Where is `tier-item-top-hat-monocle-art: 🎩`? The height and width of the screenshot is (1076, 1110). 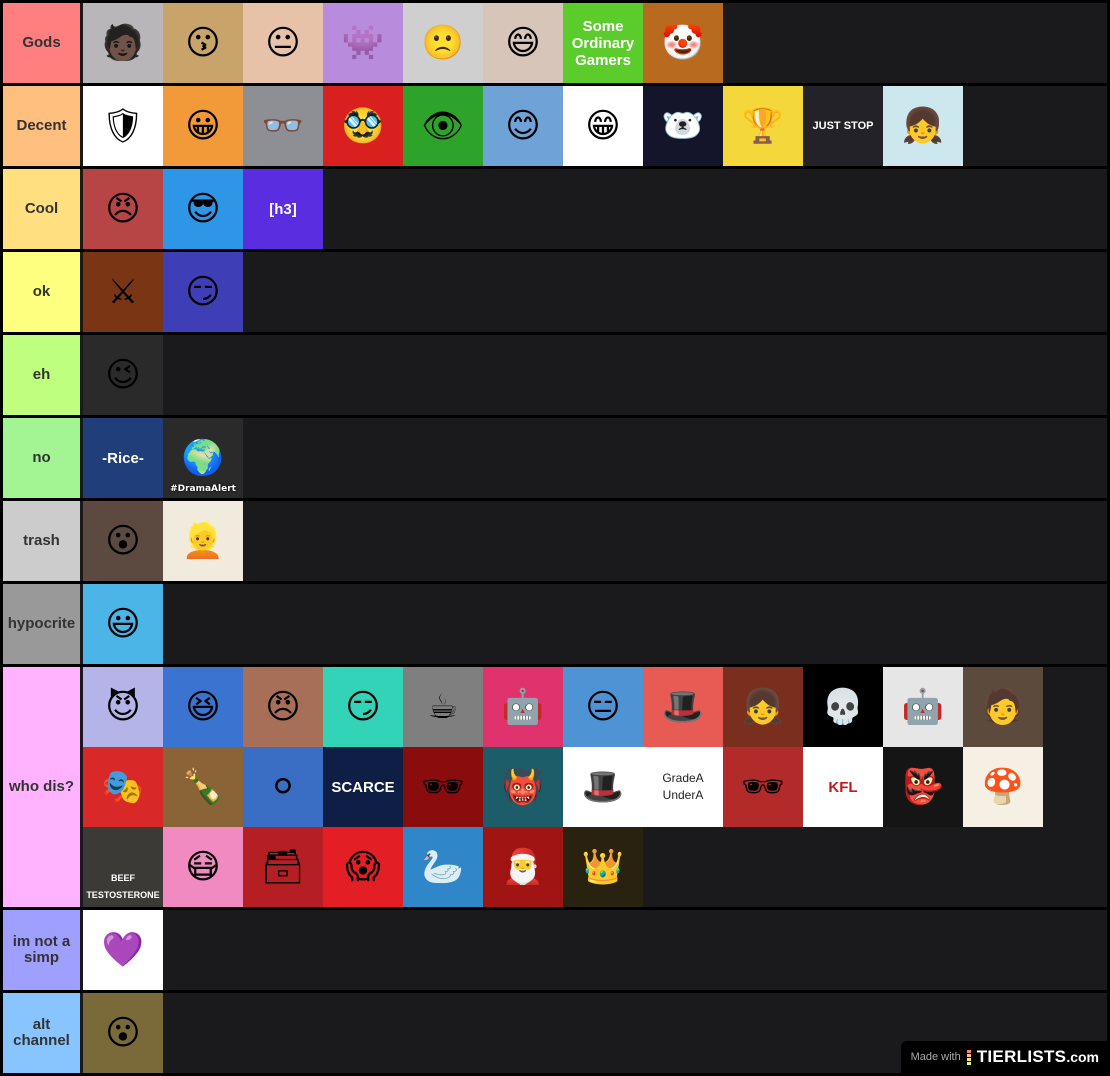 tier-item-top-hat-monocle-art: 🎩 is located at coordinates (683, 707).